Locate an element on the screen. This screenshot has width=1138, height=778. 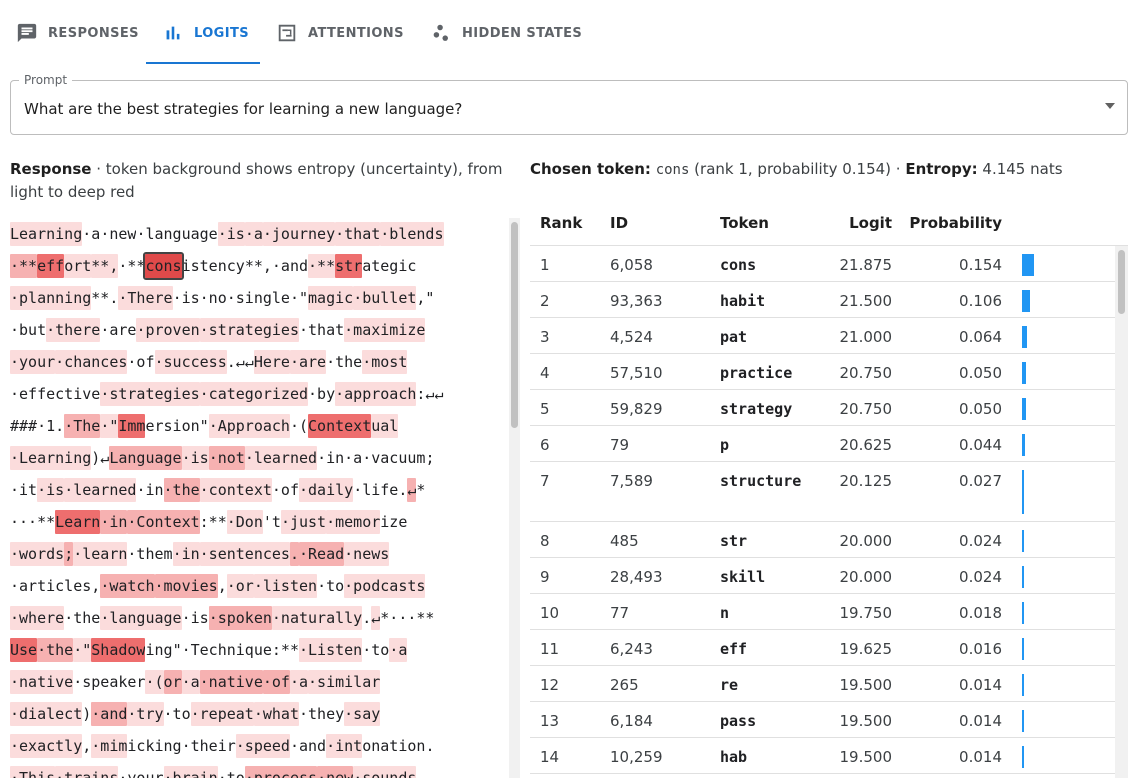
response-token: ·but is located at coordinates (28, 330).